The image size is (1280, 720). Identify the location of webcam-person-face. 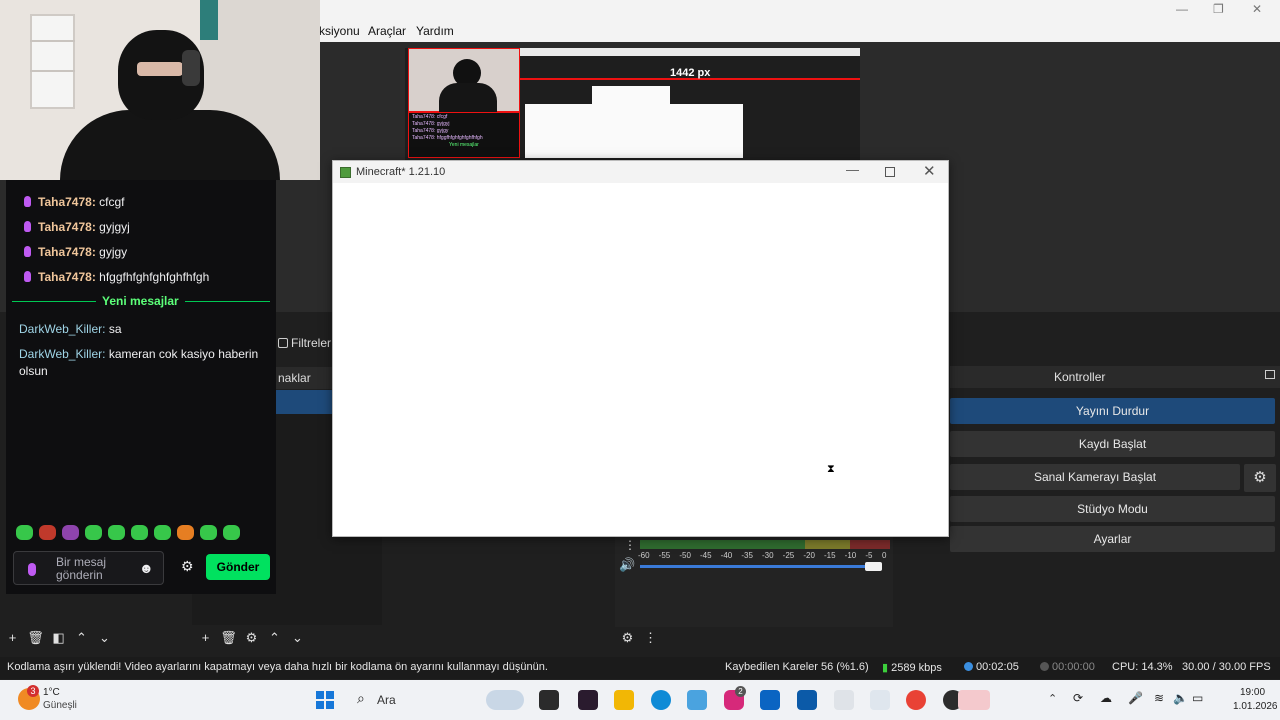
(160, 69).